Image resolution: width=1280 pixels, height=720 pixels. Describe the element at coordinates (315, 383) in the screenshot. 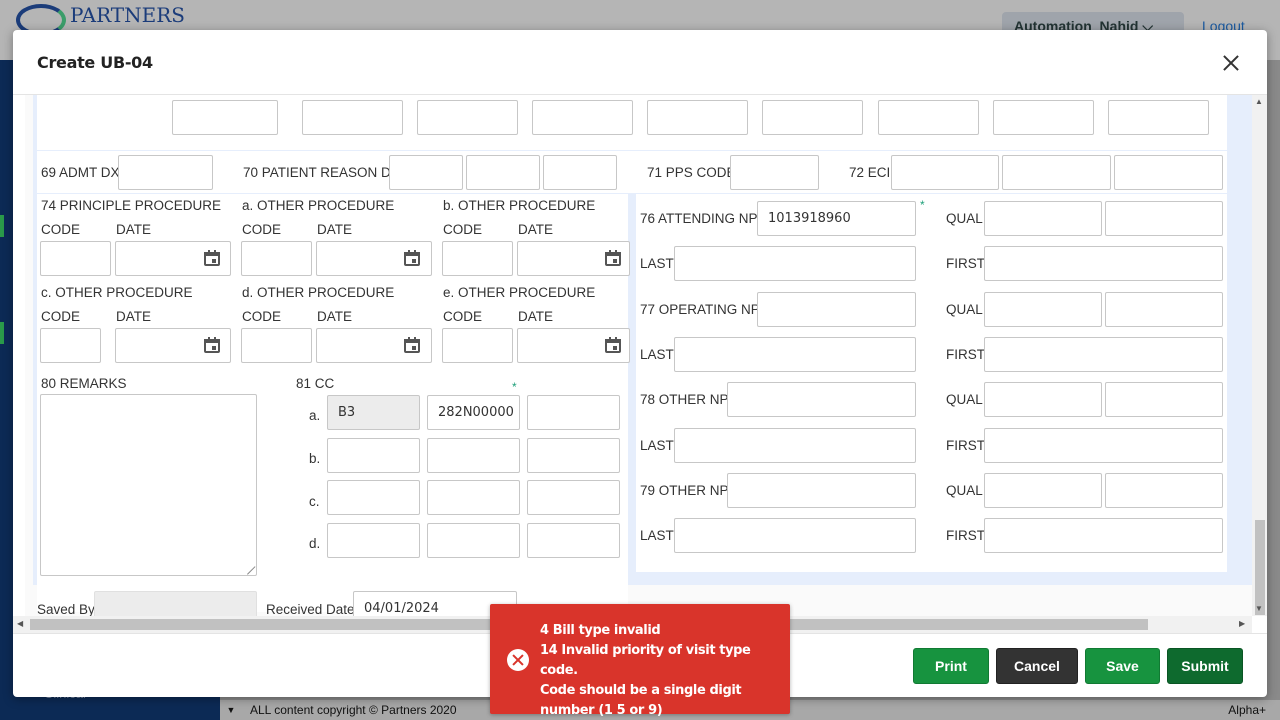

I see `cc-label: 81 CC` at that location.